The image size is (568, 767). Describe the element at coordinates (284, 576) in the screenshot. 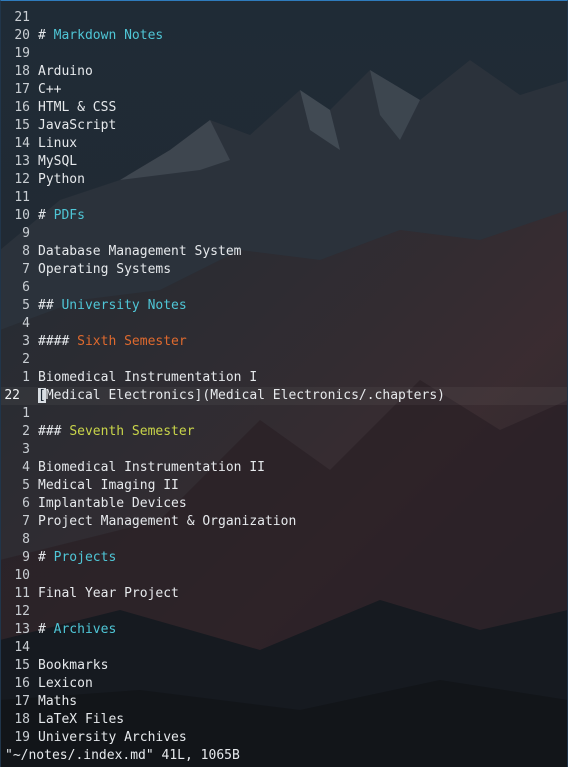

I see `editor-line: 10` at that location.